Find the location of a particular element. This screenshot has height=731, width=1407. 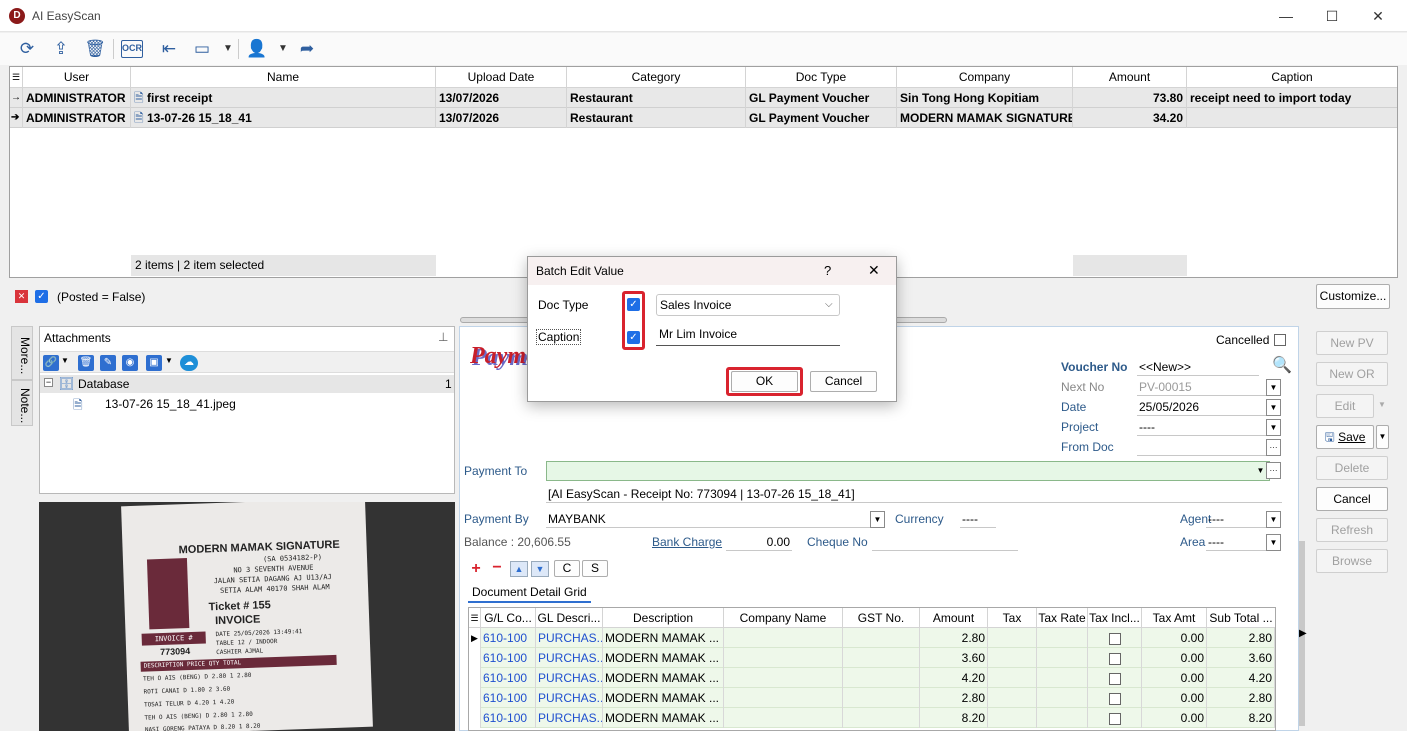

upload-icon: ⇪ is located at coordinates (61, 49).